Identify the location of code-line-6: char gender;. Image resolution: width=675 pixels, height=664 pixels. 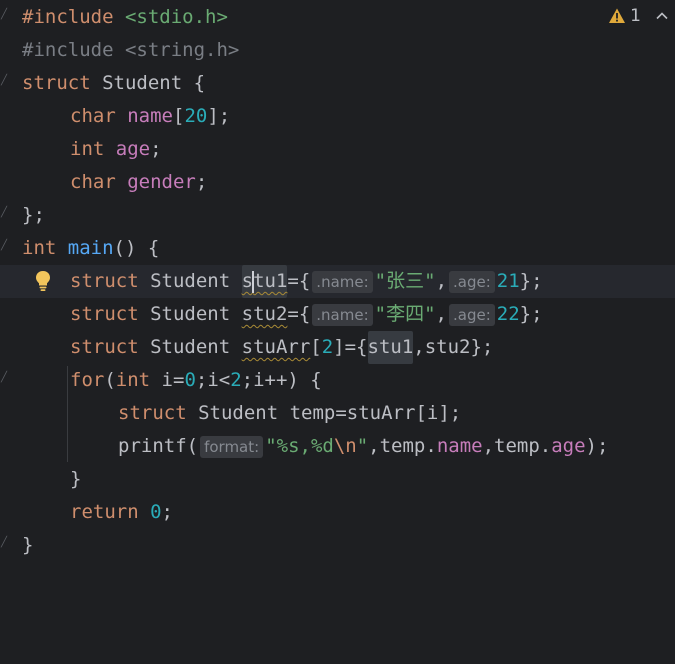
(114, 182).